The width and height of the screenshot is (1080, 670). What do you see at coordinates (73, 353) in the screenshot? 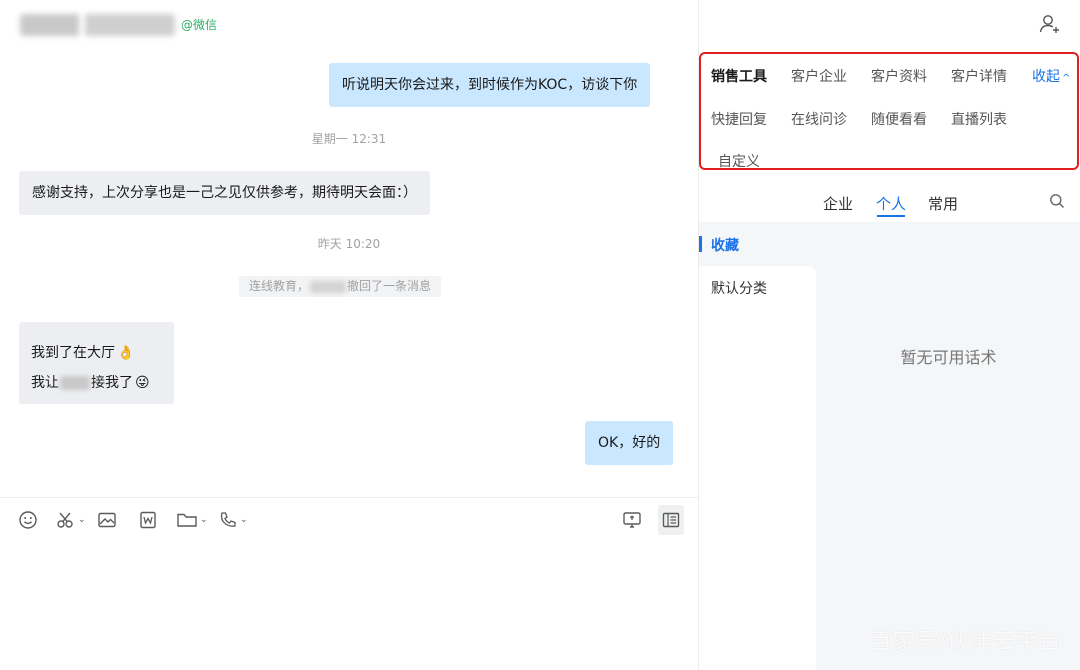
I see `message-text: 我到了在大厅` at bounding box center [73, 353].